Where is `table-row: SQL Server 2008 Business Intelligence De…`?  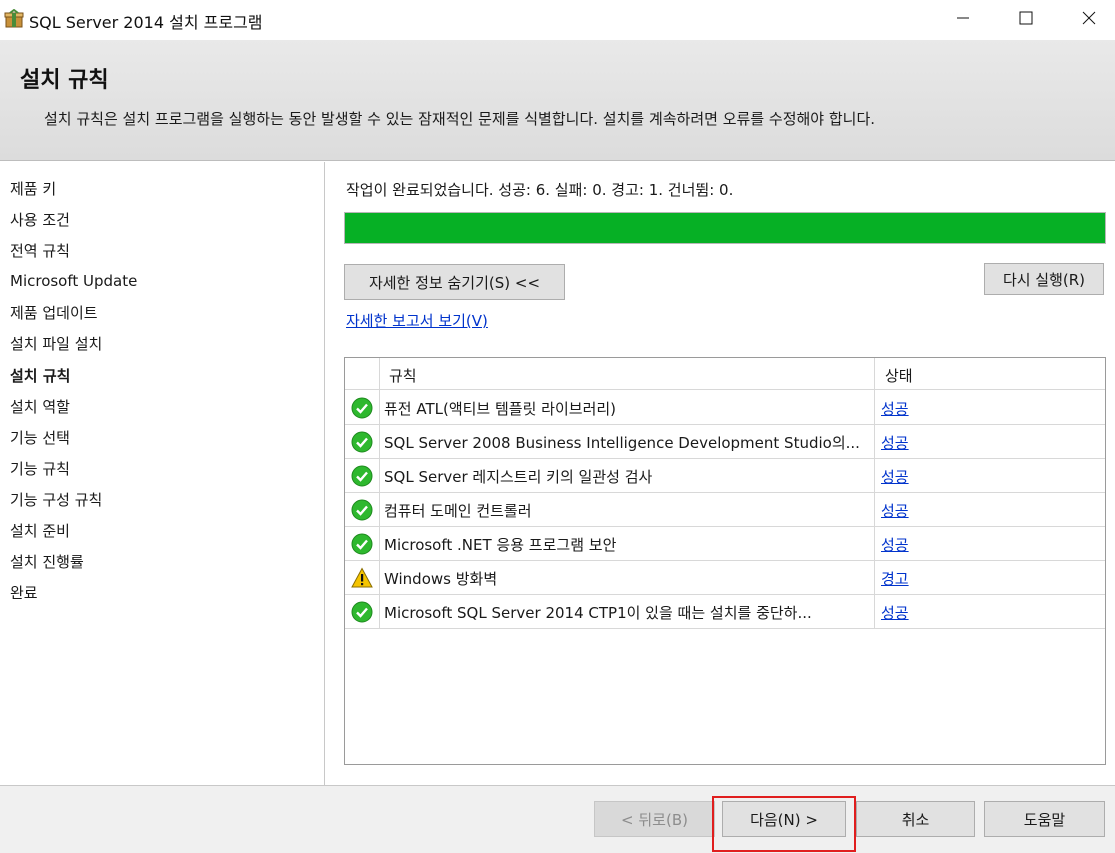 table-row: SQL Server 2008 Business Intelligence De… is located at coordinates (725, 442).